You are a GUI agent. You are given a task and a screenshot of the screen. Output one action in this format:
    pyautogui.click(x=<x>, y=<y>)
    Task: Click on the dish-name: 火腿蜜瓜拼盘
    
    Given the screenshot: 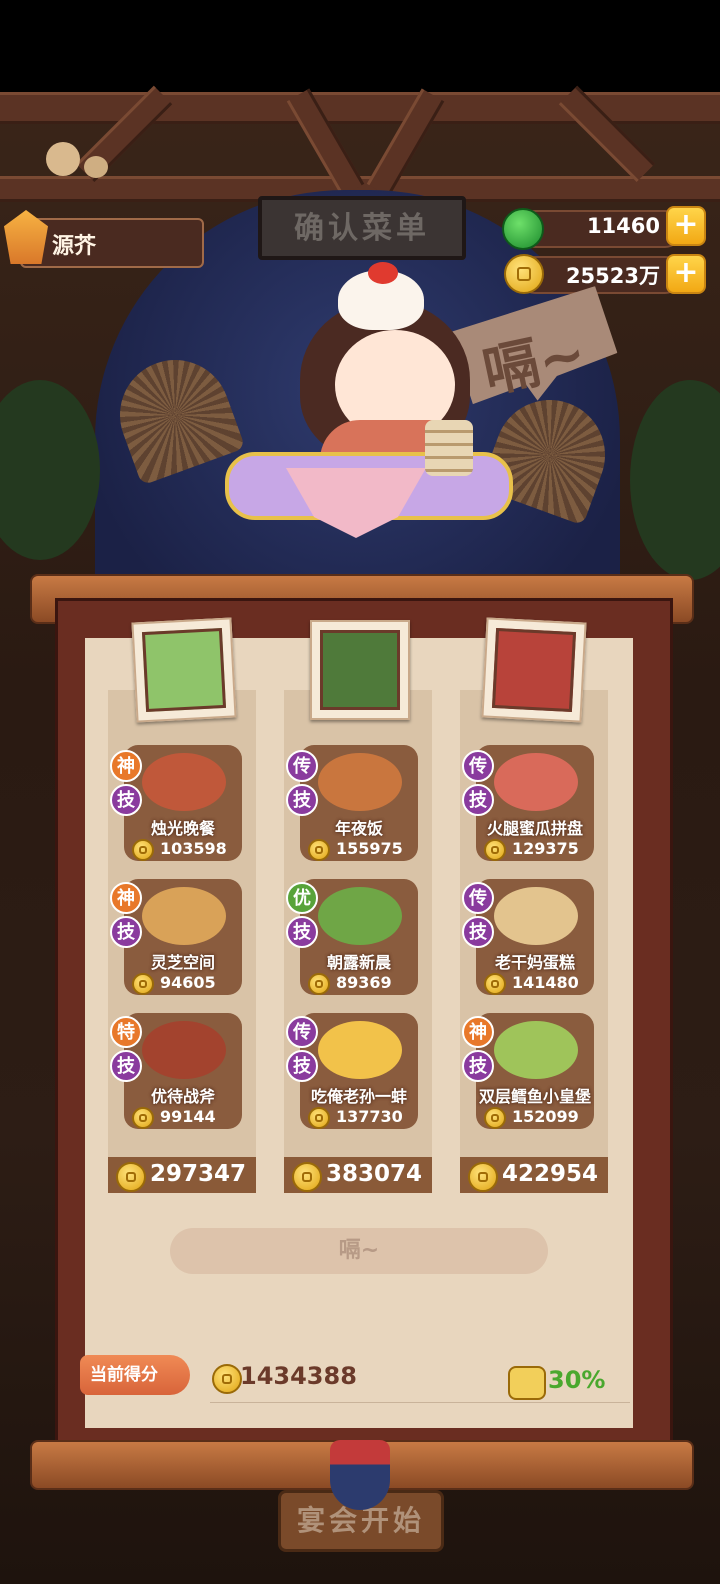 What is the action you would take?
    pyautogui.click(x=534, y=828)
    